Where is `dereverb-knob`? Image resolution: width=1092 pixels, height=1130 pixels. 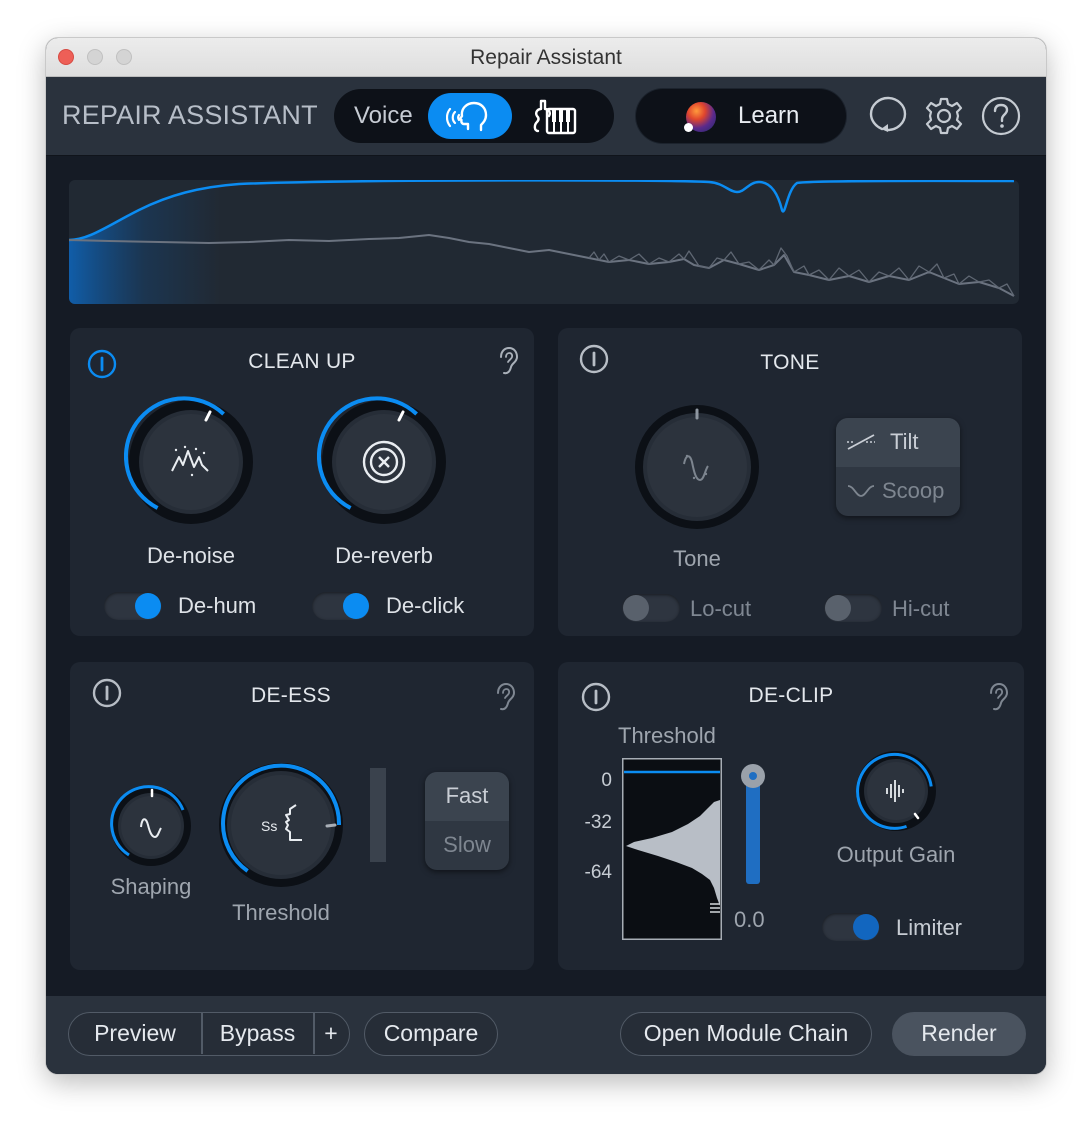
dereverb-knob is located at coordinates (384, 462).